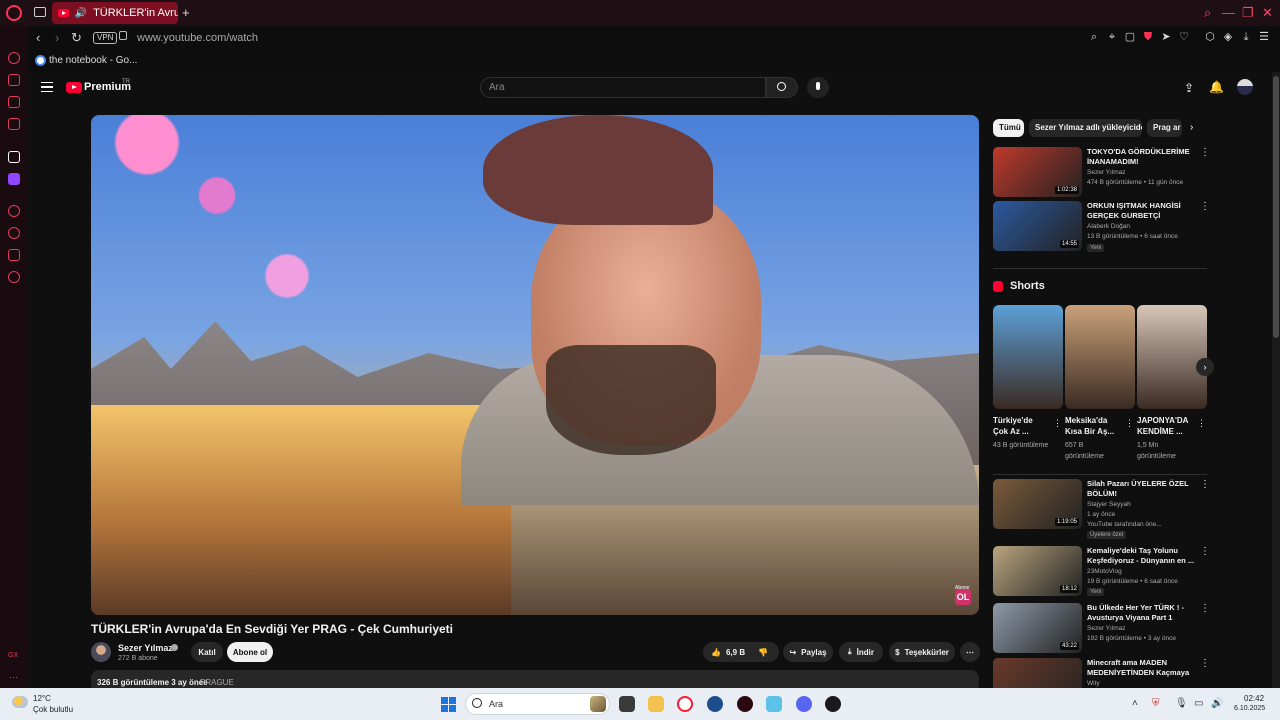  I want to click on rec-thumbnail: 1:19:05, so click(1037, 504).